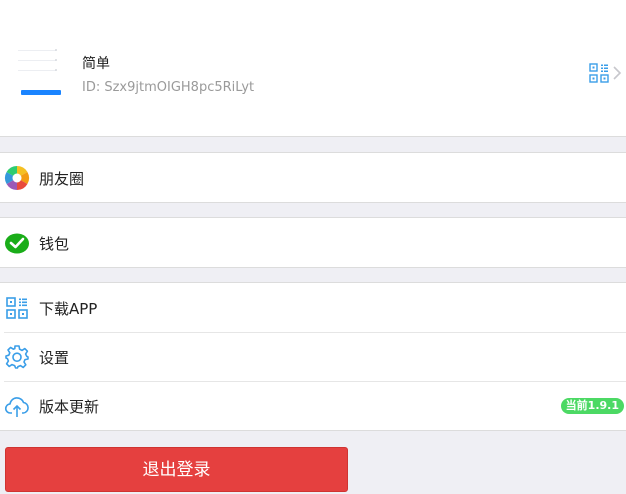  What do you see at coordinates (176, 469) in the screenshot?
I see `logout-button: 退出登录` at bounding box center [176, 469].